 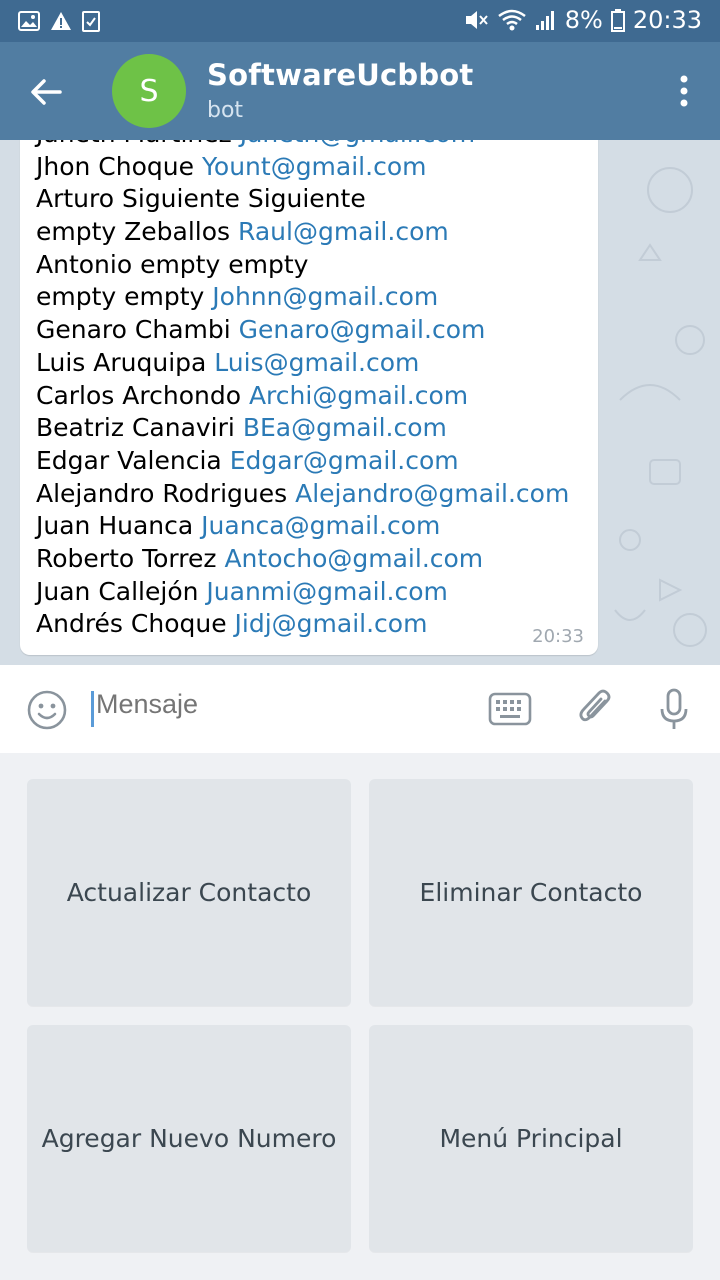 I want to click on contact-name: Beatriz Canaviri, so click(x=139, y=428).